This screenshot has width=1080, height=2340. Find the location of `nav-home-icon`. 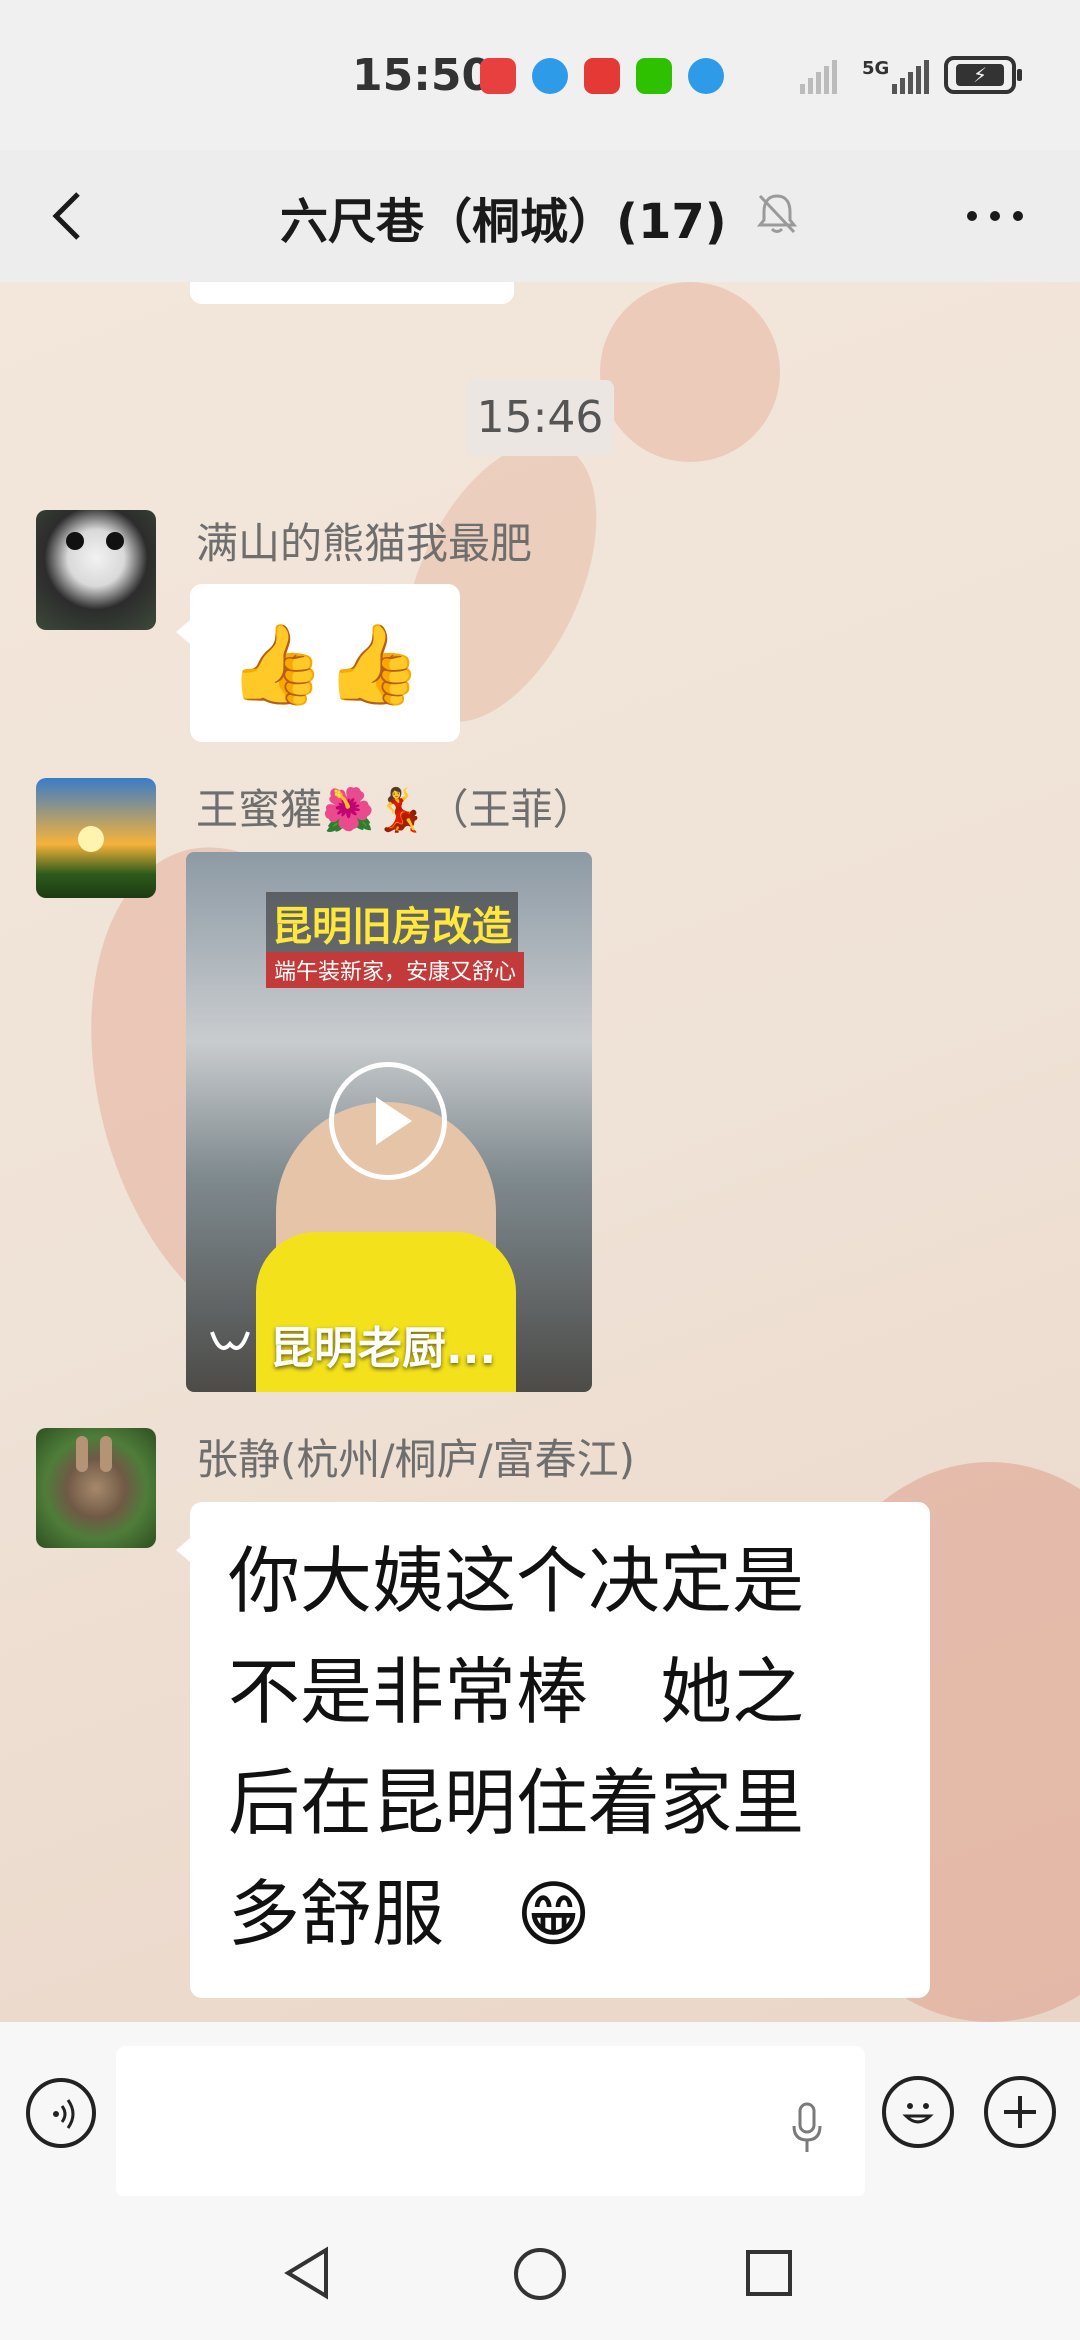

nav-home-icon is located at coordinates (540, 2274).